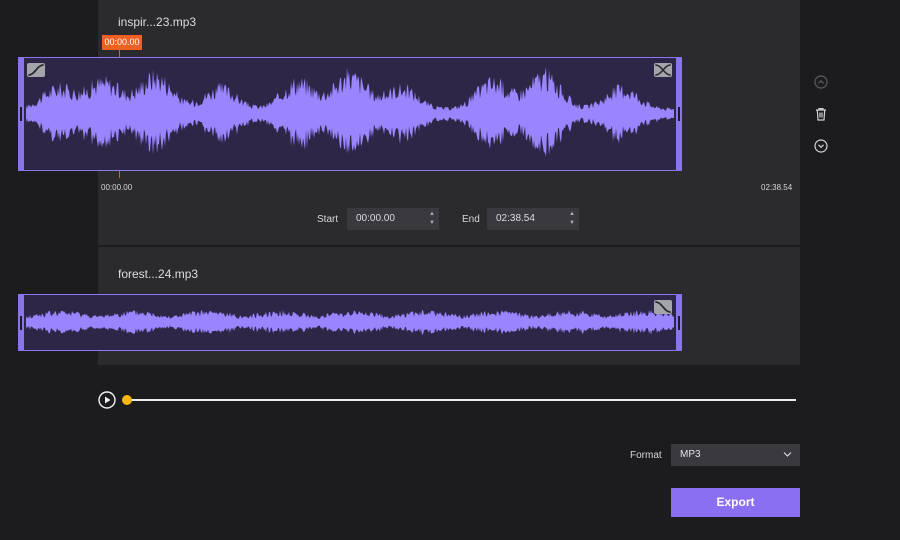 This screenshot has width=900, height=540. What do you see at coordinates (471, 219) in the screenshot?
I see `end-label: End` at bounding box center [471, 219].